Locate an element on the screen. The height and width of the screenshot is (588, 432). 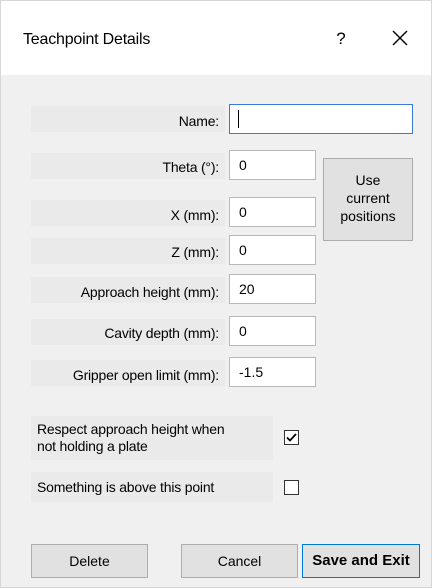
save-and-exit-button: Save and Exit is located at coordinates (361, 561).